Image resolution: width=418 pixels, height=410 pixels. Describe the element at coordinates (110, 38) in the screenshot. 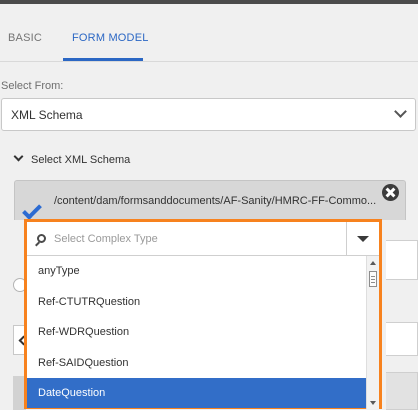

I see `tab-form-model: FORM MODEL` at that location.